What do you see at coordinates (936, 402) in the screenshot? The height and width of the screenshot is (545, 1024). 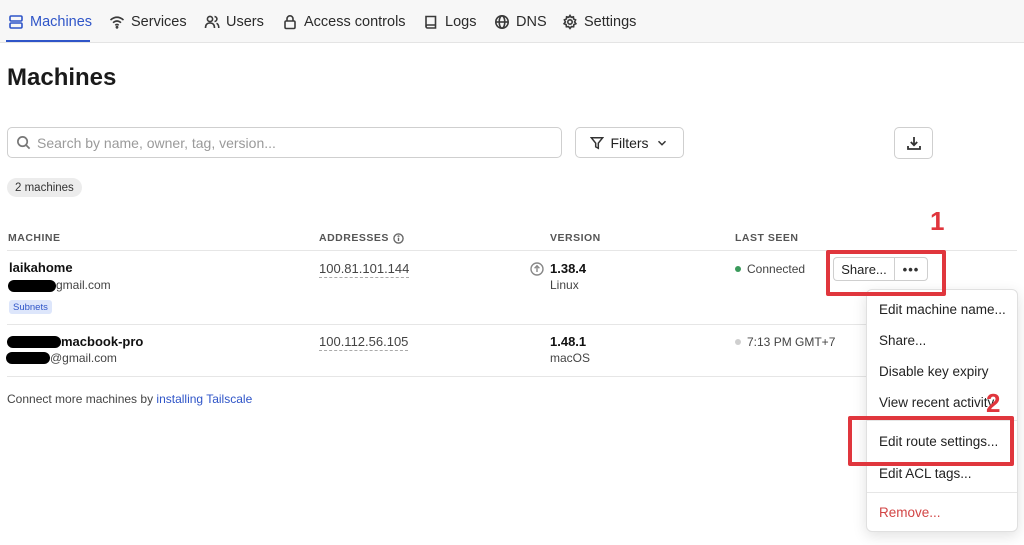 I see `menu-item-view-recent-activity: View recent activity` at bounding box center [936, 402].